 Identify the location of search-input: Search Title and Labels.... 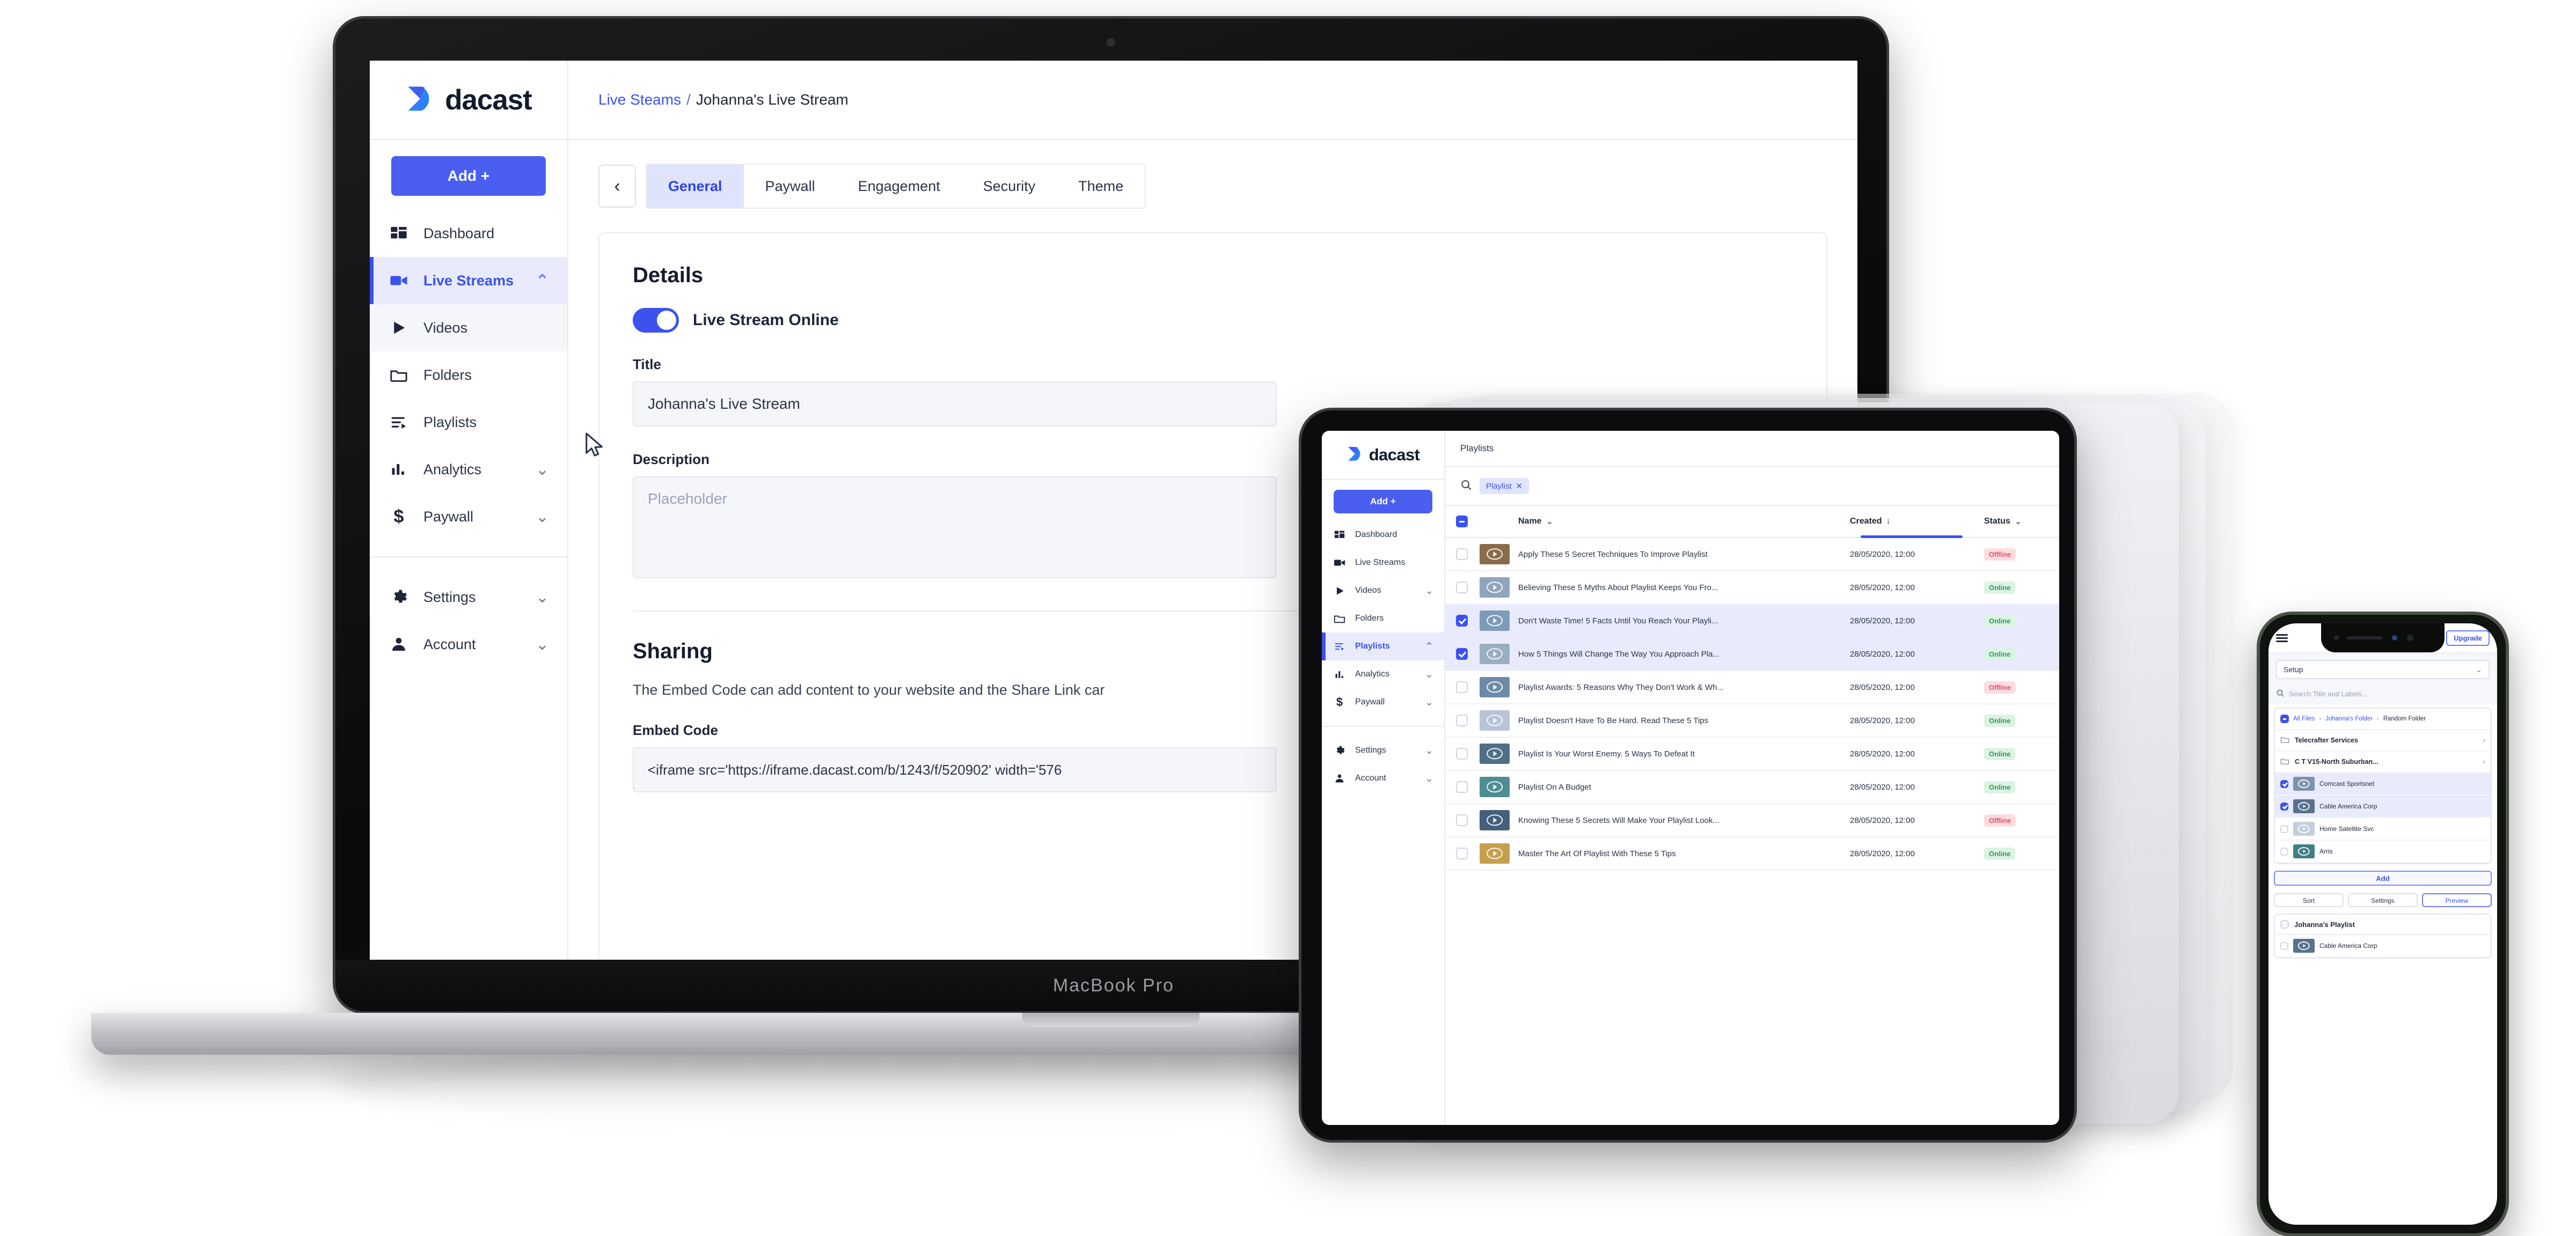
(2328, 694).